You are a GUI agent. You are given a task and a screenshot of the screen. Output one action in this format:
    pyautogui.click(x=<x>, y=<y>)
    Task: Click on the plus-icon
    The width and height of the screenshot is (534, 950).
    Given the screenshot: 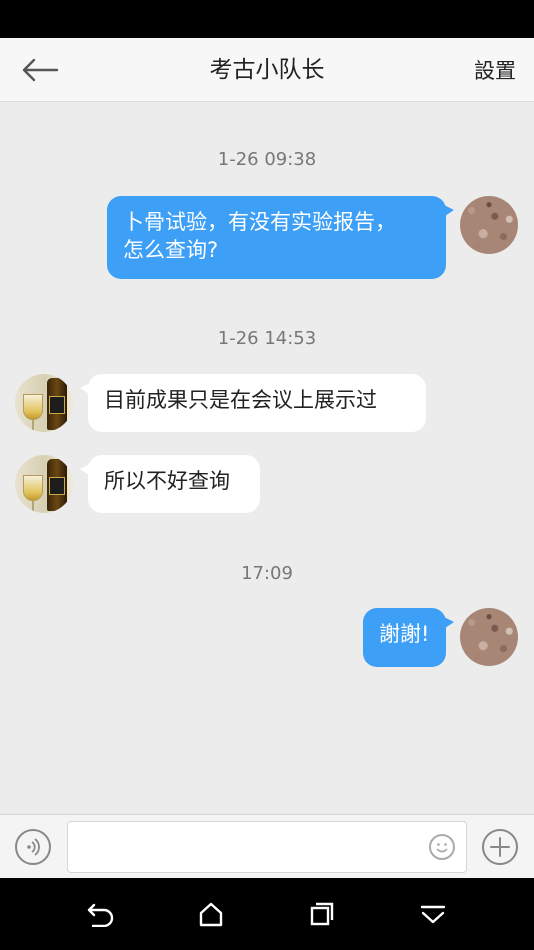 What is the action you would take?
    pyautogui.click(x=500, y=847)
    